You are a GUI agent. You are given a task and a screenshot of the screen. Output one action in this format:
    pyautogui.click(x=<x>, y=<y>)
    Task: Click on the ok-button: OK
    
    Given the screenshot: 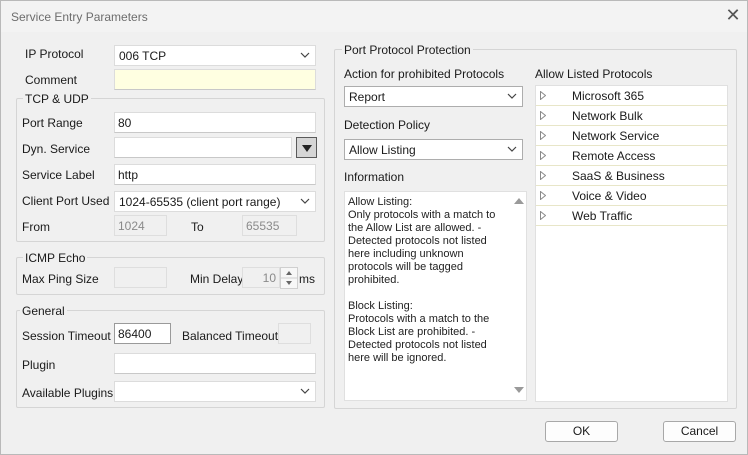 What is the action you would take?
    pyautogui.click(x=581, y=431)
    